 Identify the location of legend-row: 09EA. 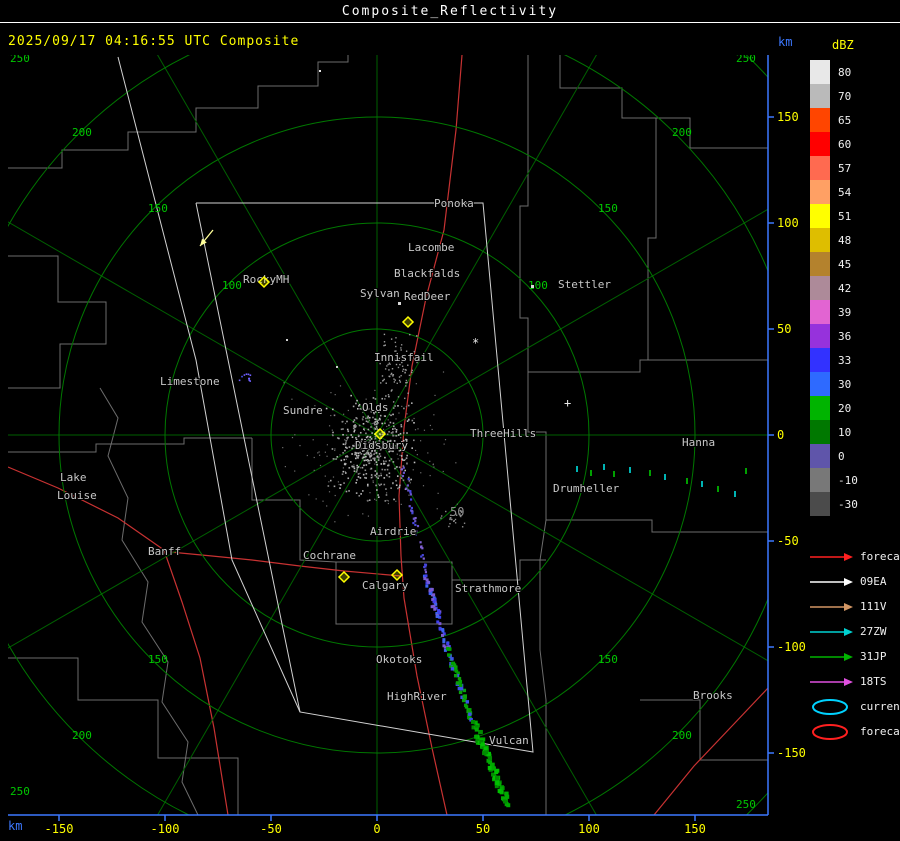
(854, 581).